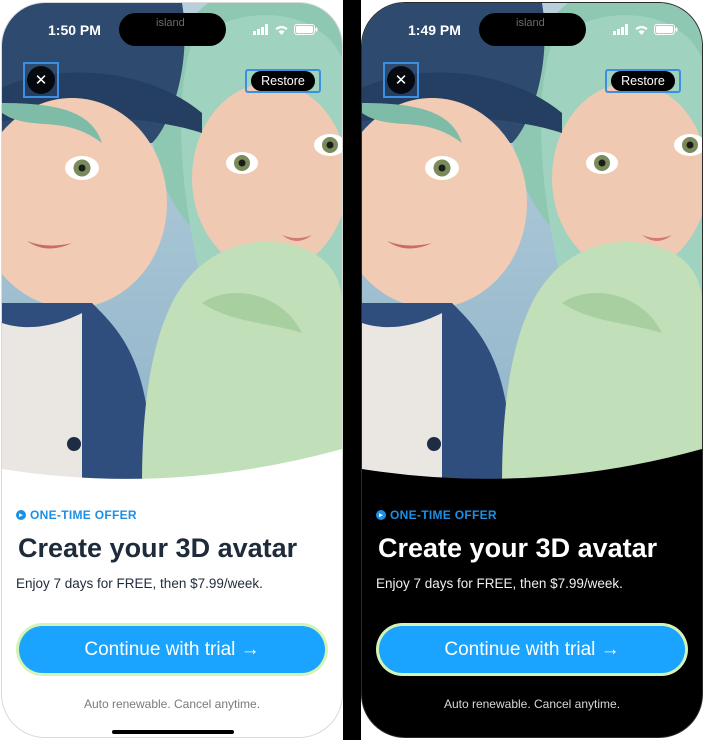  What do you see at coordinates (173, 732) in the screenshot?
I see `home-indicator` at bounding box center [173, 732].